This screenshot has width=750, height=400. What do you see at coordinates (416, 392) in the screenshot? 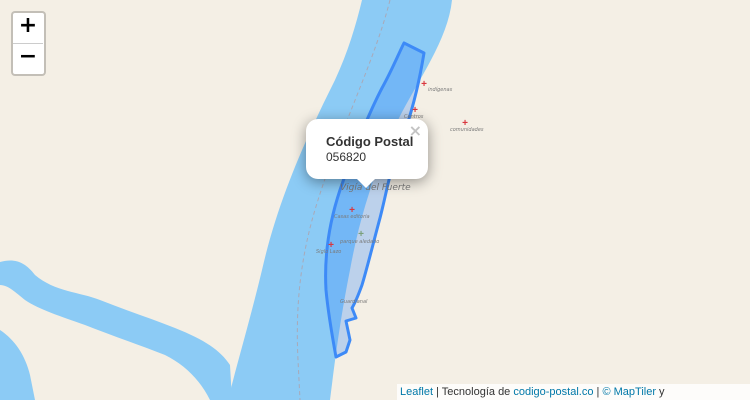
I see `leaflet-link: Leaflet` at bounding box center [416, 392].